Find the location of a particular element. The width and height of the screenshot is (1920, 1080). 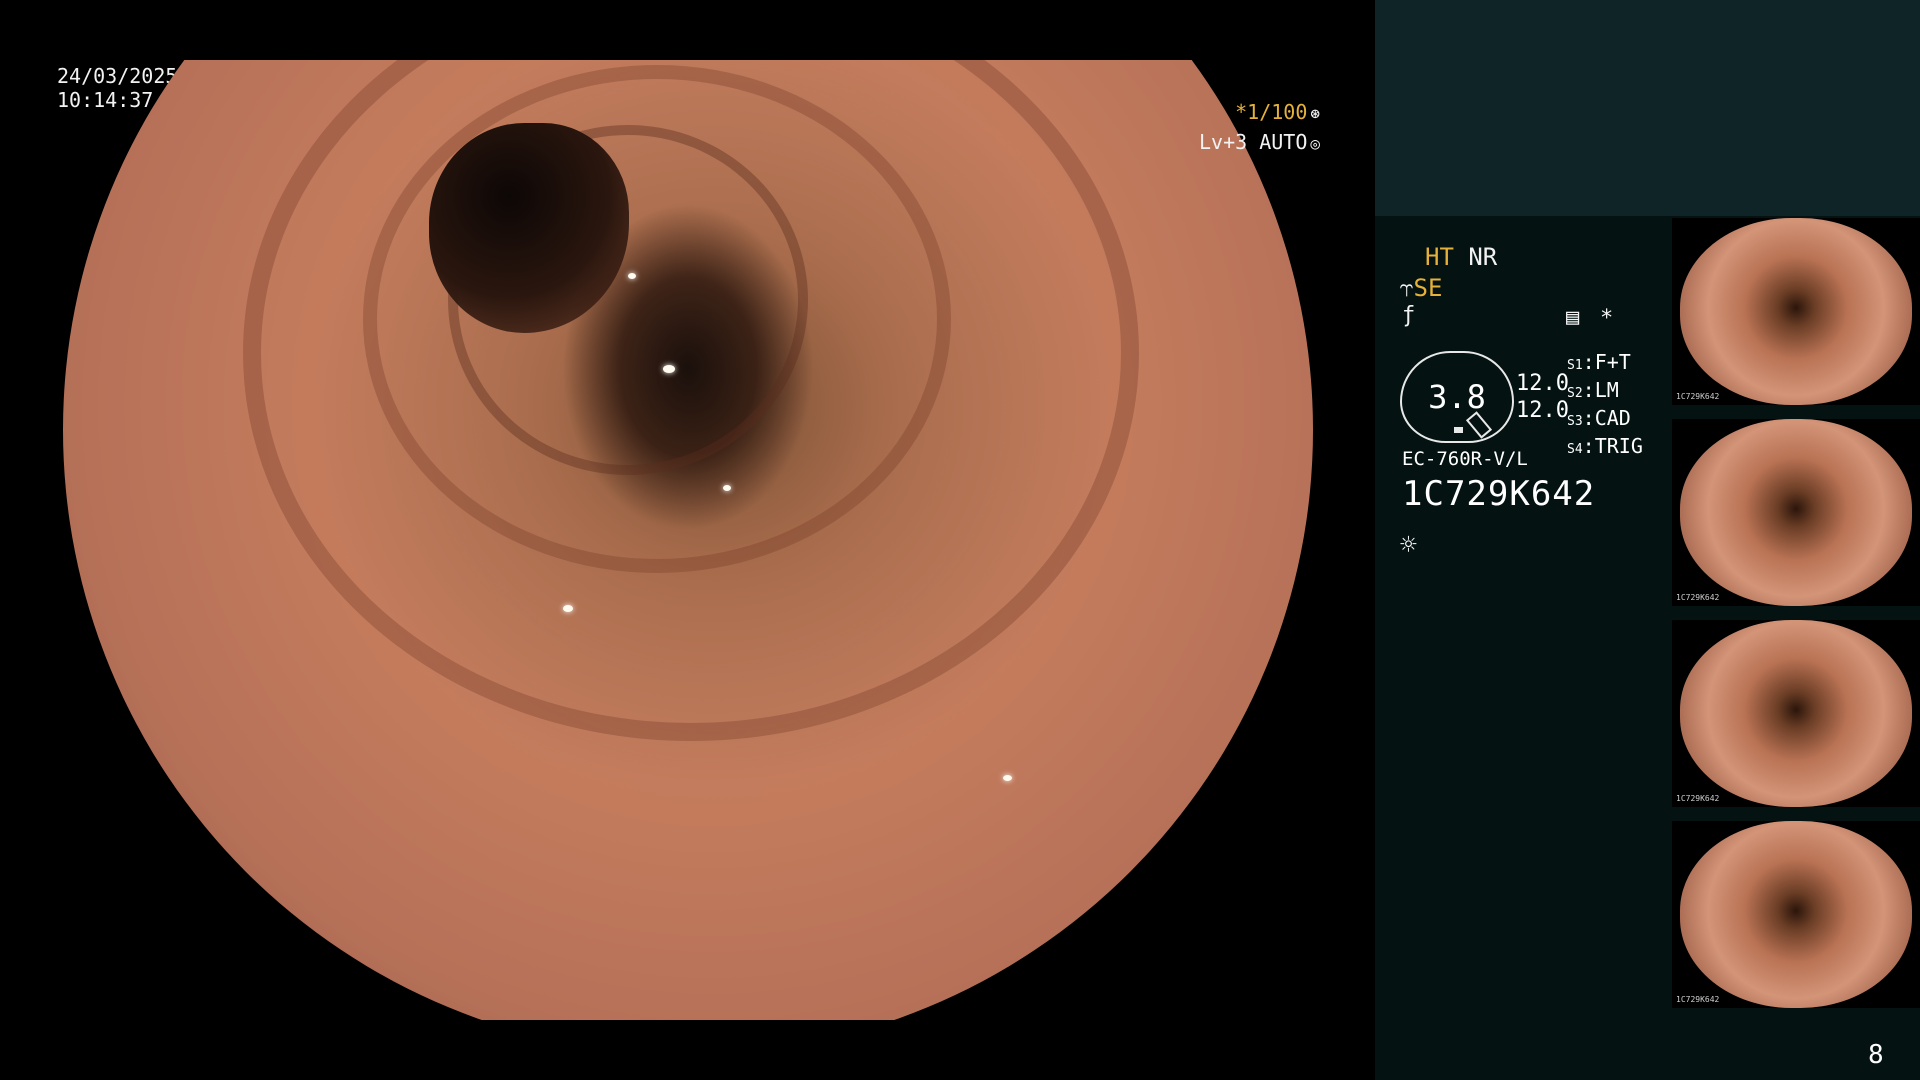

exposure-level: Lv+3 AUTO is located at coordinates (1253, 142).